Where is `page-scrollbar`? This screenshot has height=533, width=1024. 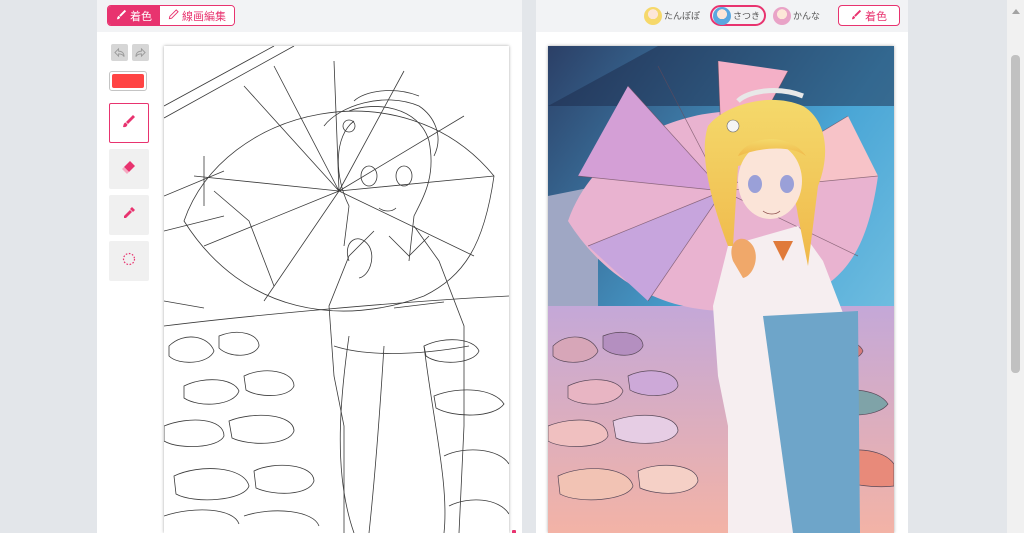
page-scrollbar is located at coordinates (1015, 266).